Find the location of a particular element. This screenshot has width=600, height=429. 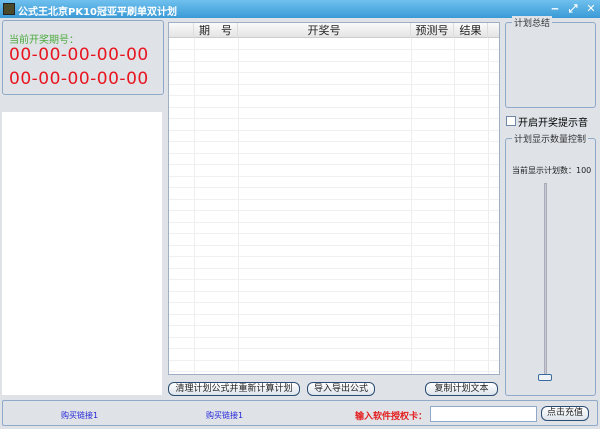

license-input is located at coordinates (483, 414).